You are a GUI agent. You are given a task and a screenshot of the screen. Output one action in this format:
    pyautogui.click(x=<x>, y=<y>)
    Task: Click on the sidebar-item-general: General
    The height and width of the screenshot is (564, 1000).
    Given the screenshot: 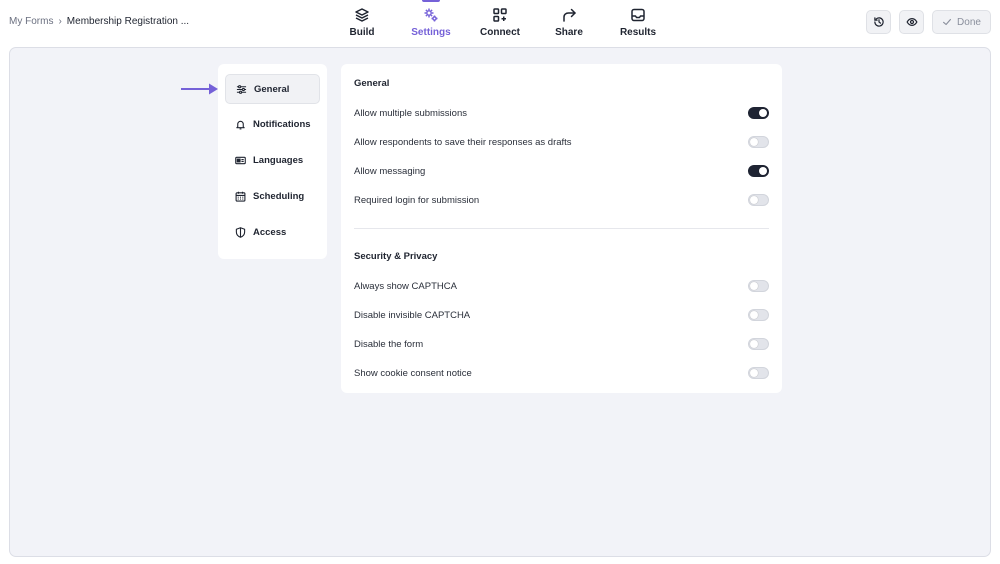 What is the action you would take?
    pyautogui.click(x=272, y=89)
    